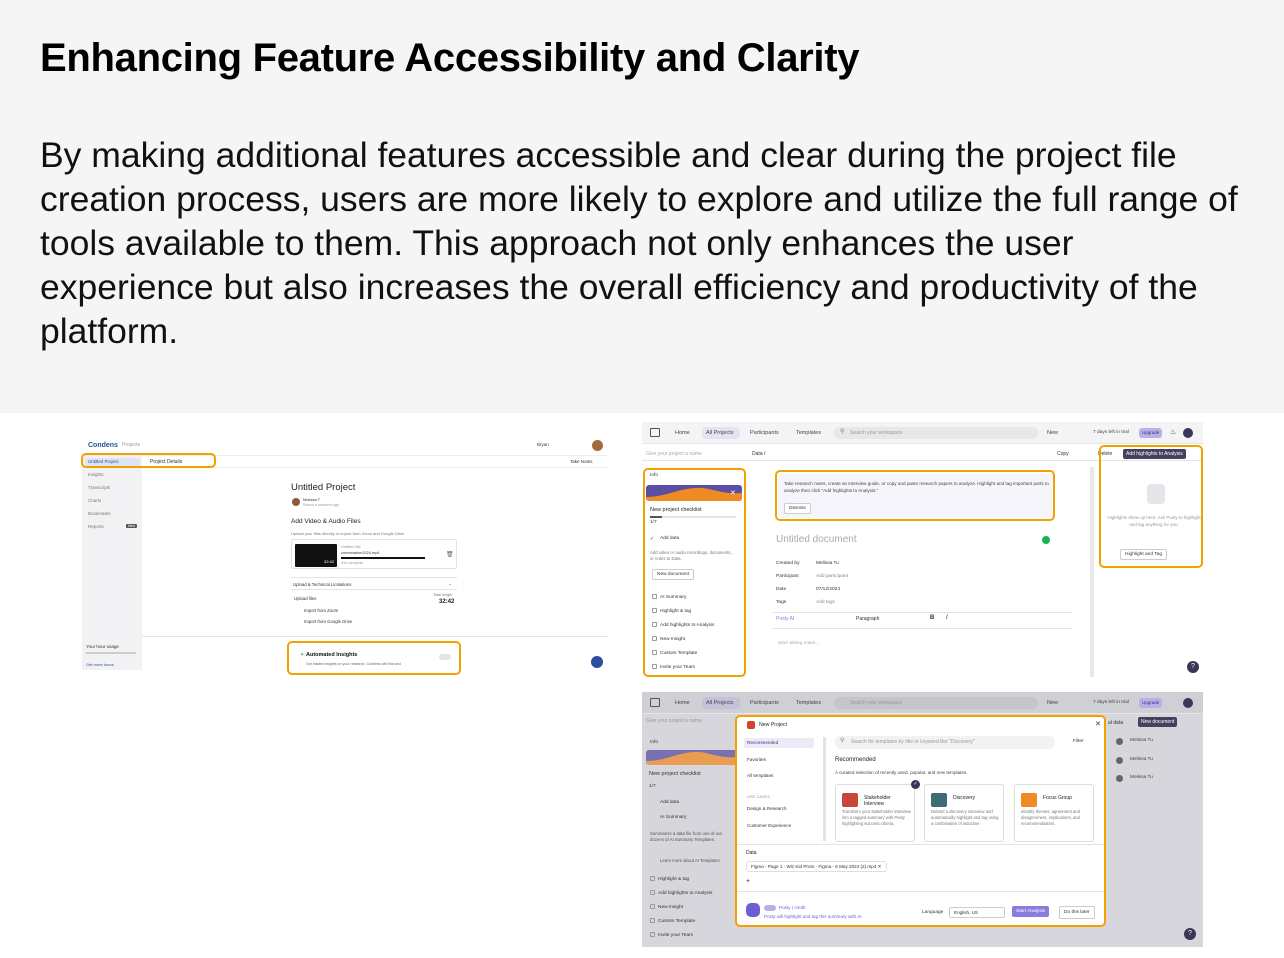 The height and width of the screenshot is (958, 1284). Describe the element at coordinates (328, 621) in the screenshot. I see `import-drive-link: Import from Google Drive` at that location.